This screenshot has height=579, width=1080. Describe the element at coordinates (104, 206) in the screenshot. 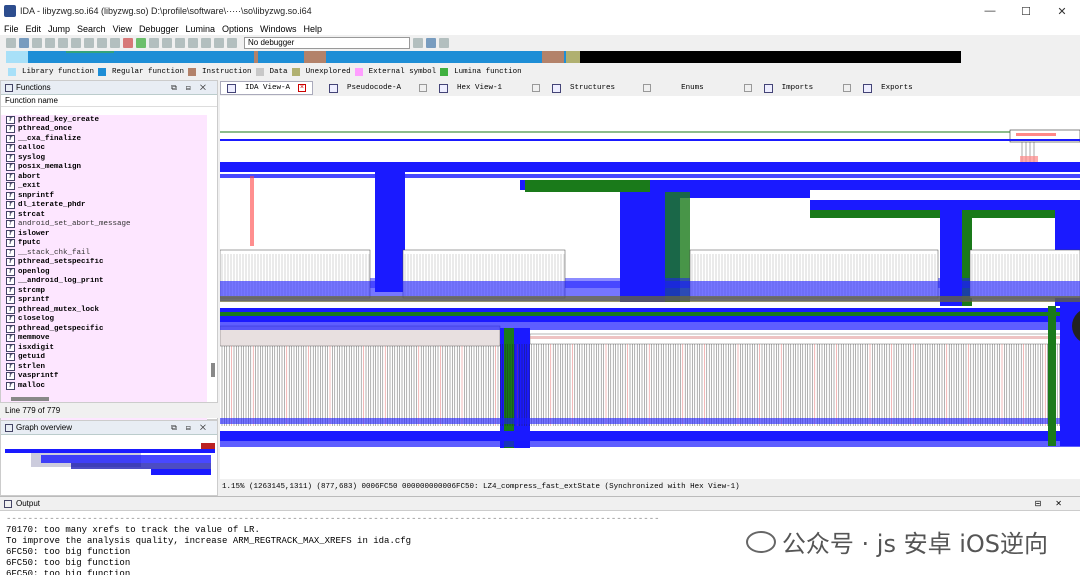

I see `function-list-item: f dl_iterate_phdr` at that location.